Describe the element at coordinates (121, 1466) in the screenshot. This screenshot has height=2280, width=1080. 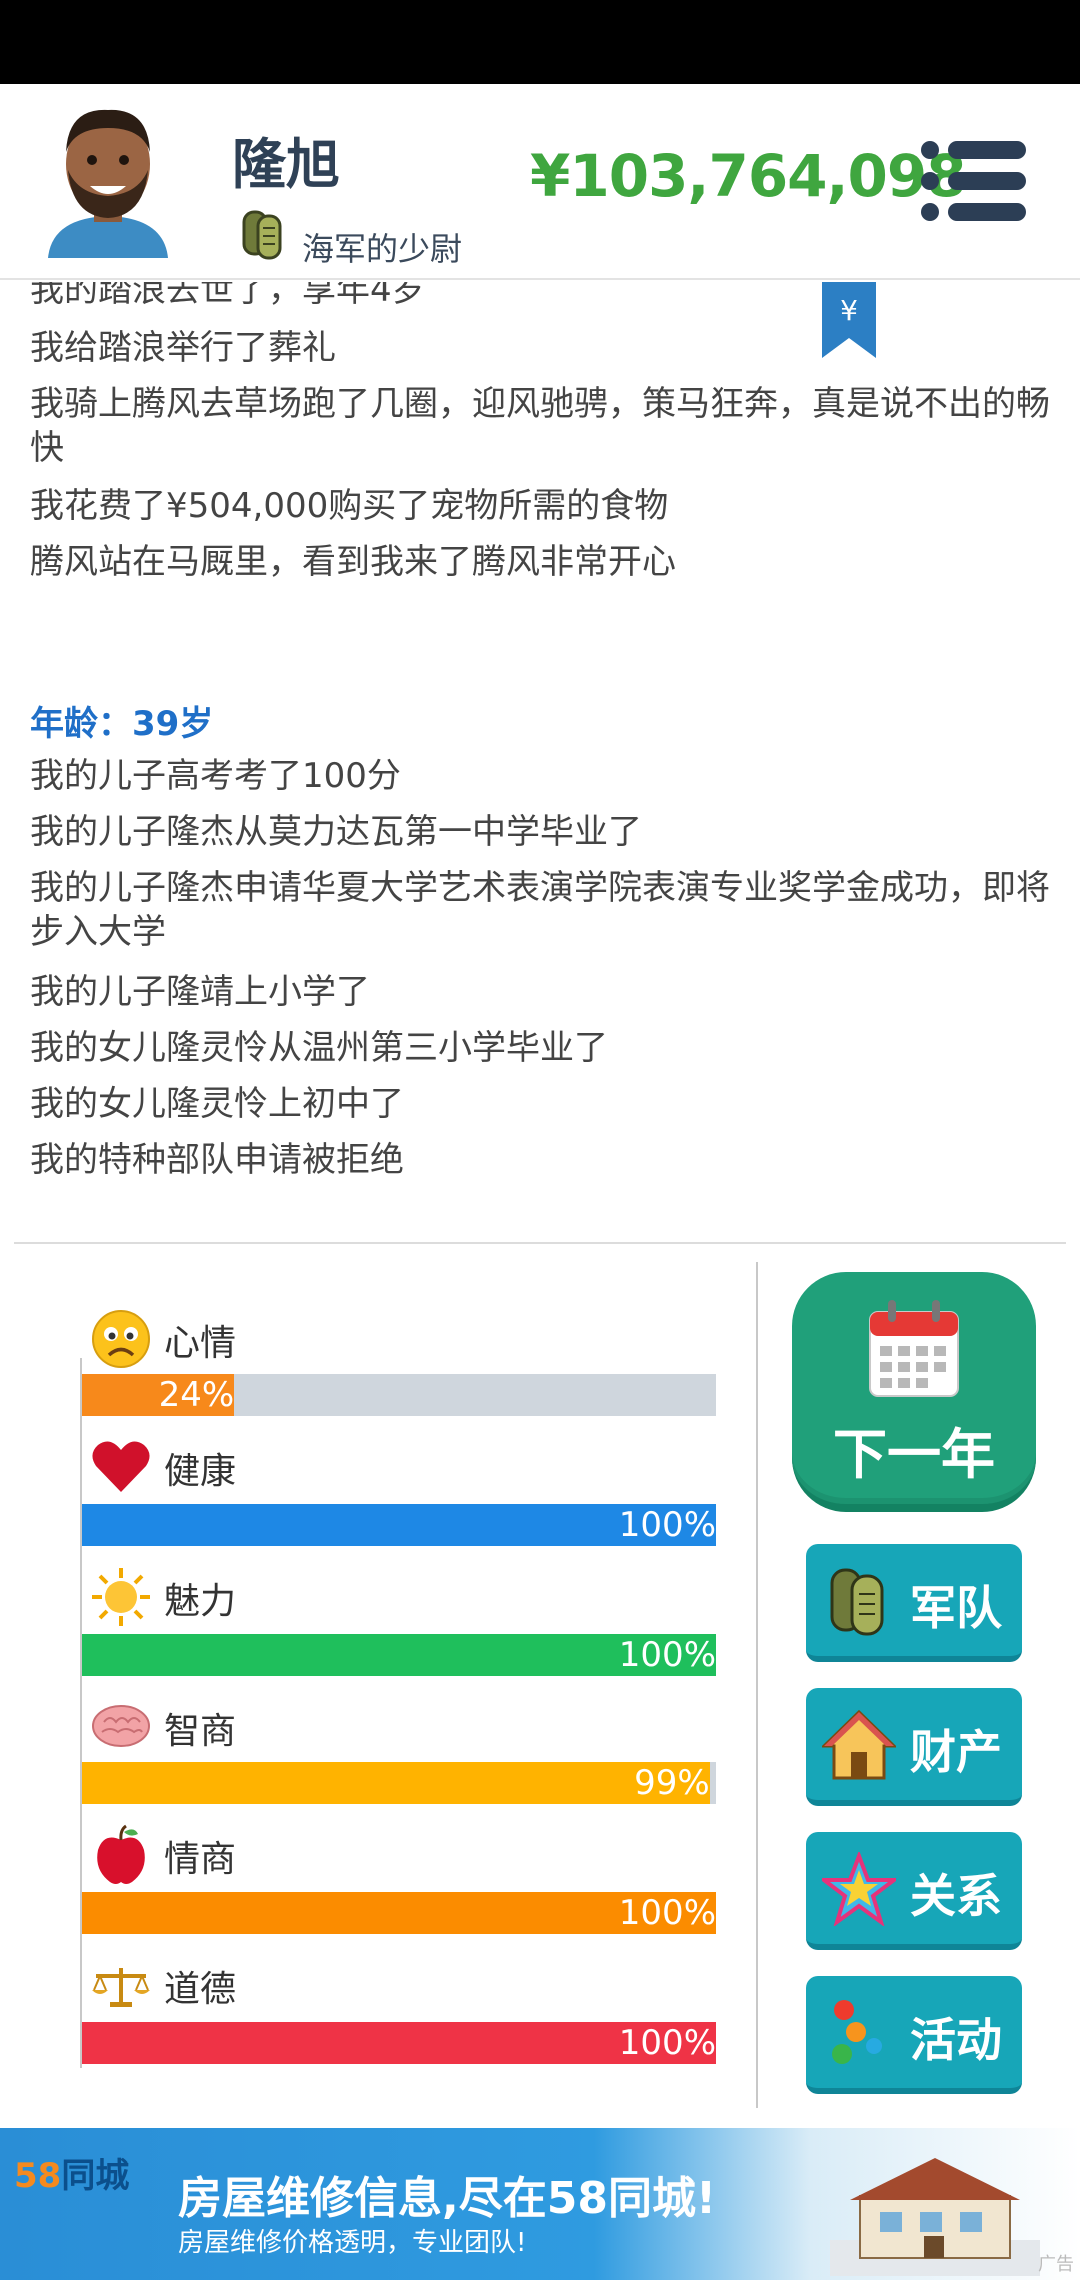
I see `heart-icon` at that location.